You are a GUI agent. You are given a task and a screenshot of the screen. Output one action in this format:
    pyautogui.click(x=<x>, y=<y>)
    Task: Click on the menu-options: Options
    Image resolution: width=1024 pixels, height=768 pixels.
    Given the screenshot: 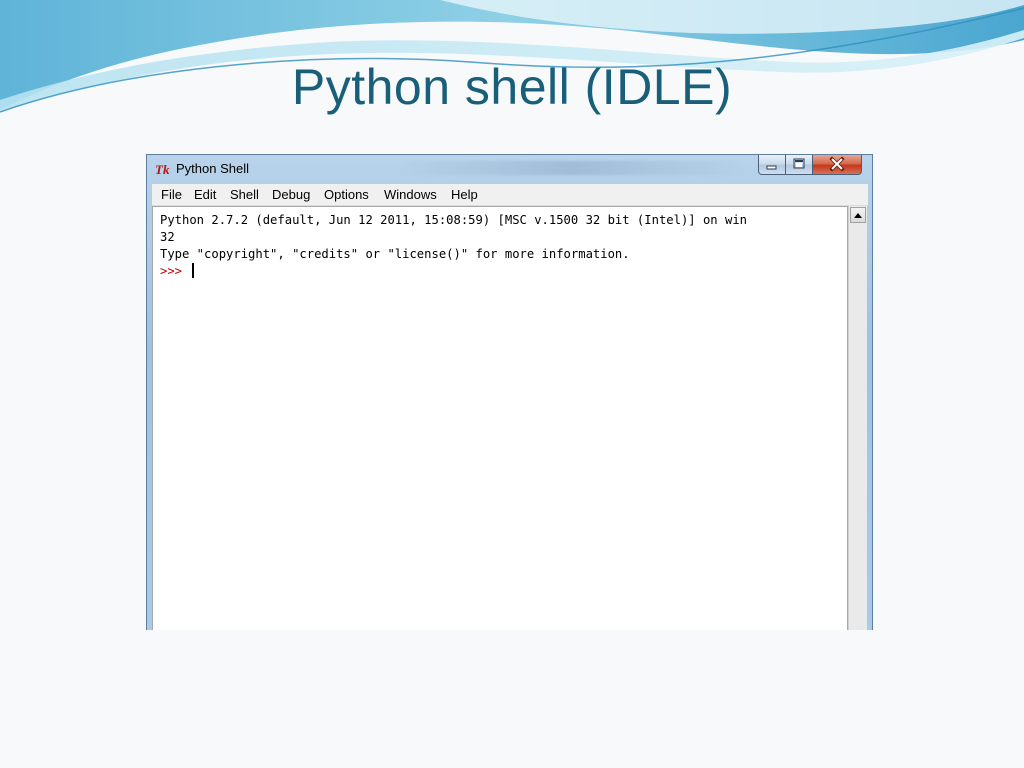 What is the action you would take?
    pyautogui.click(x=346, y=194)
    